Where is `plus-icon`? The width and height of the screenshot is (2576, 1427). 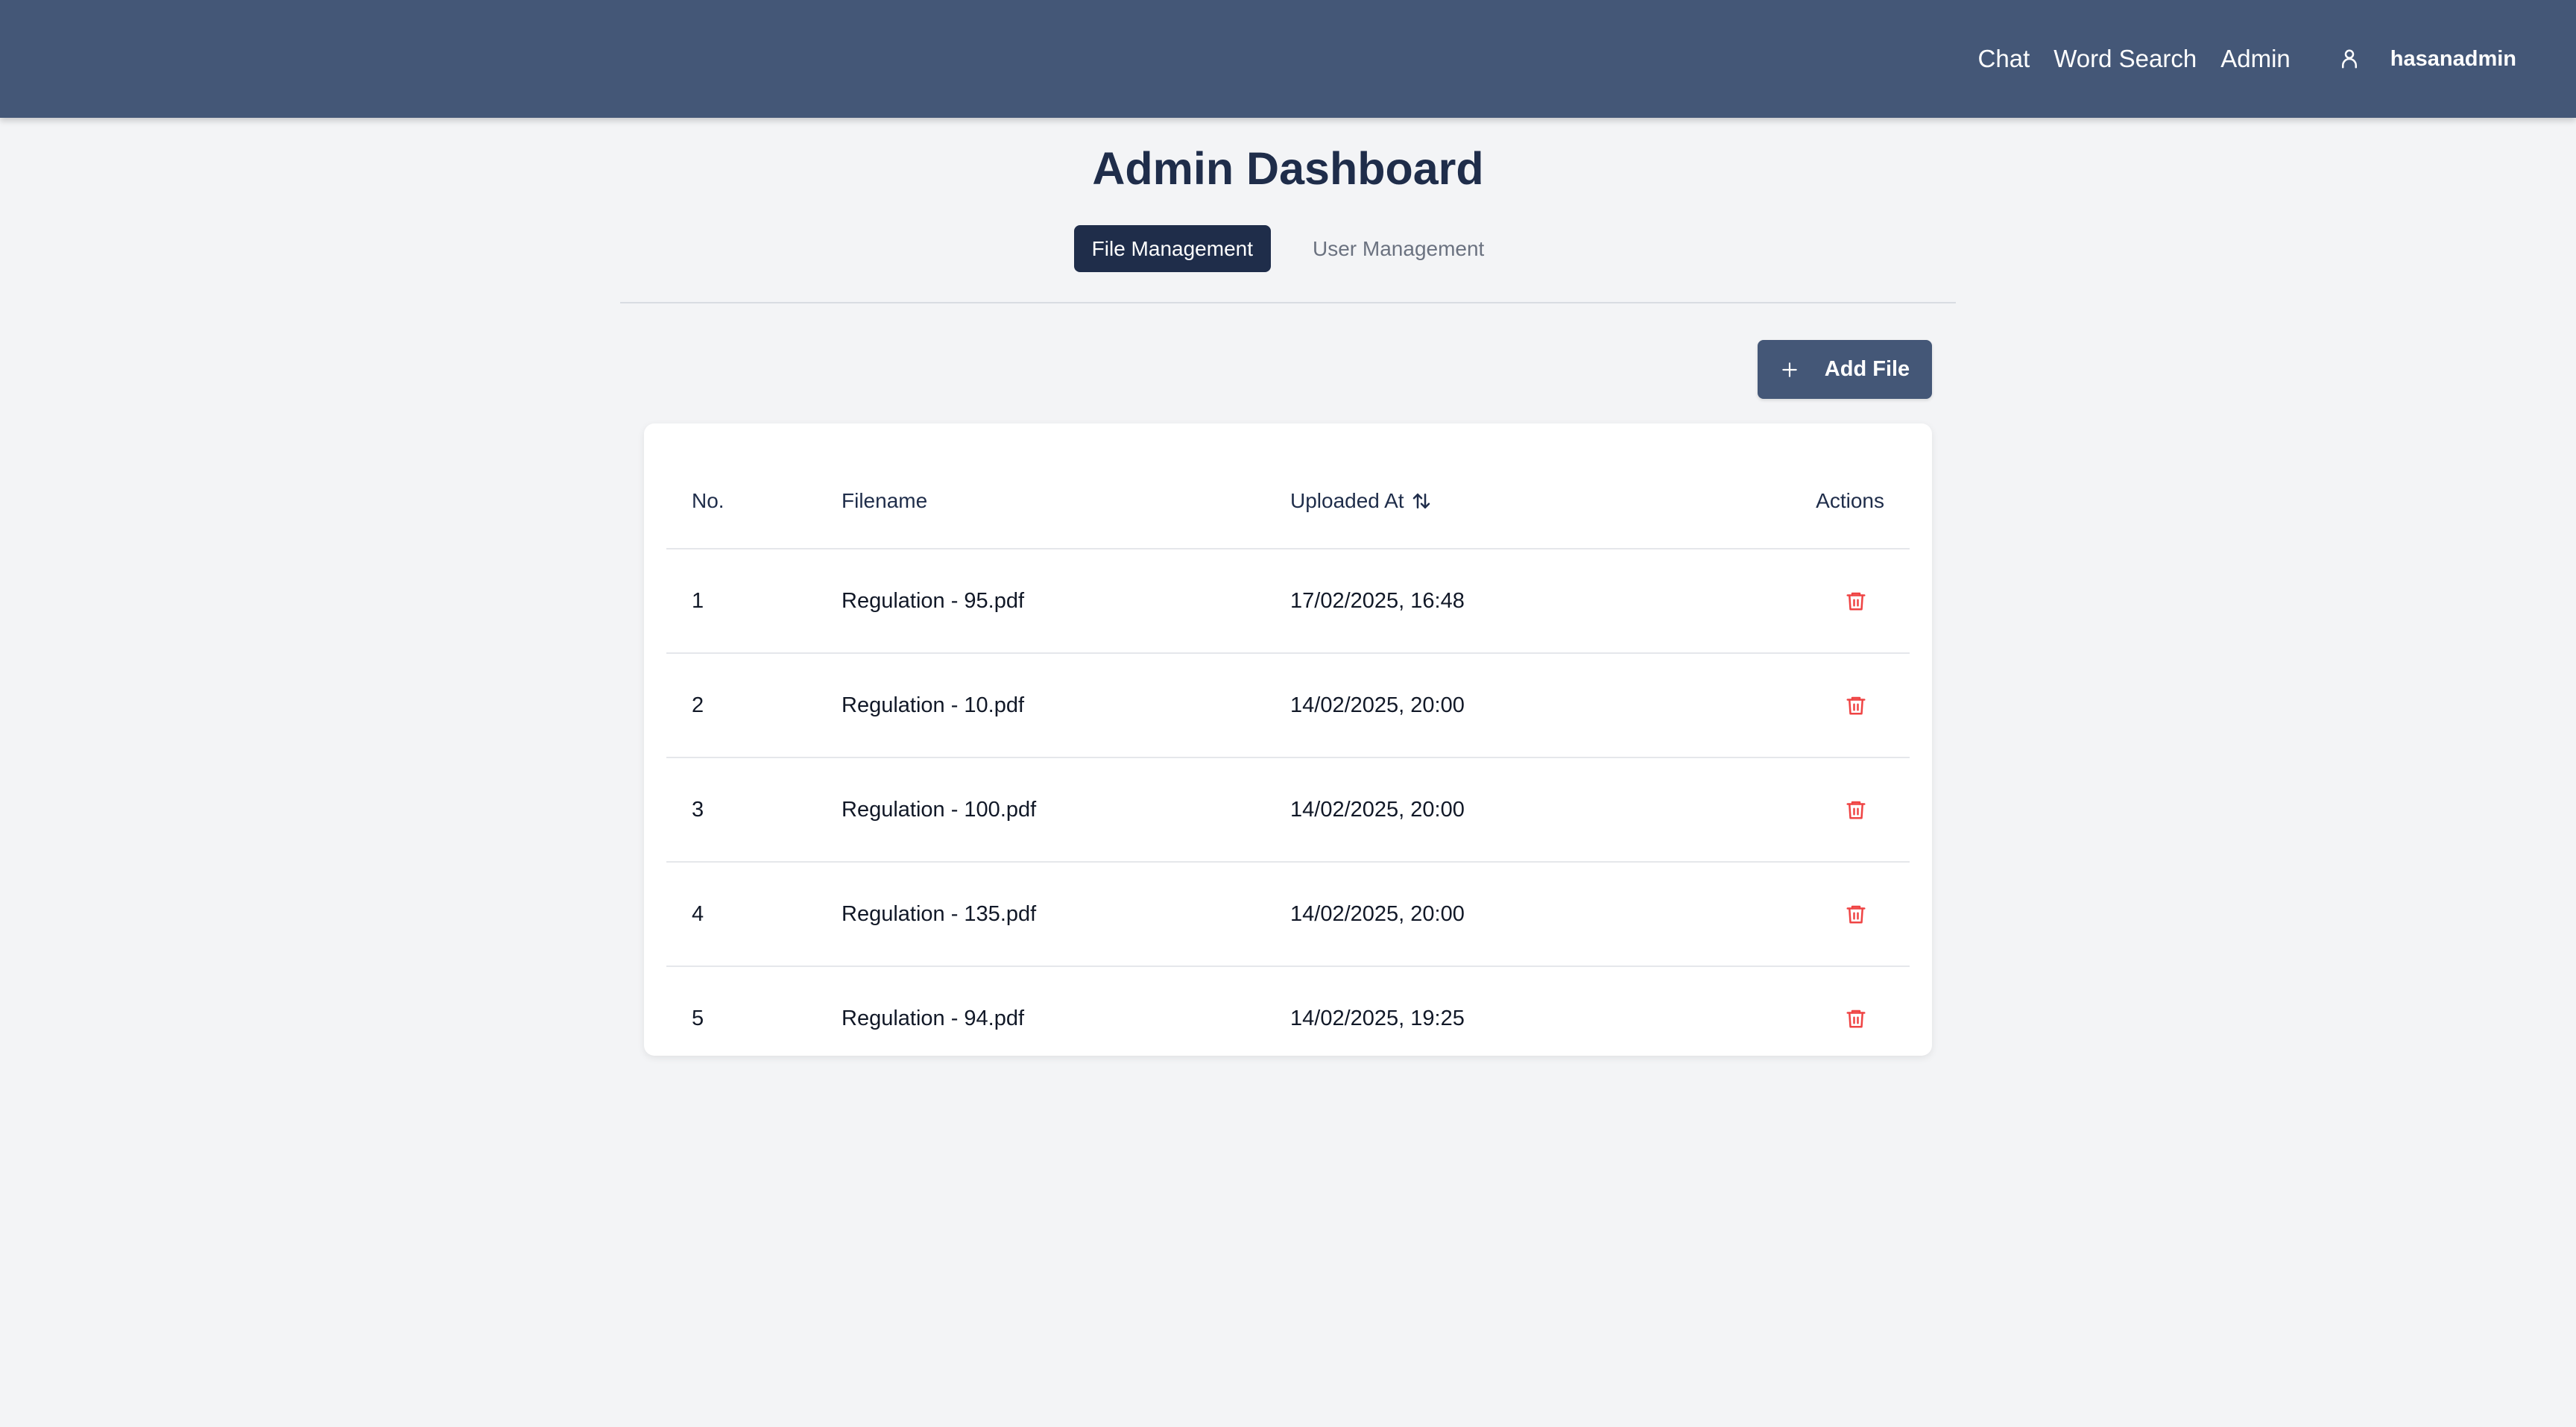
plus-icon is located at coordinates (1789, 370).